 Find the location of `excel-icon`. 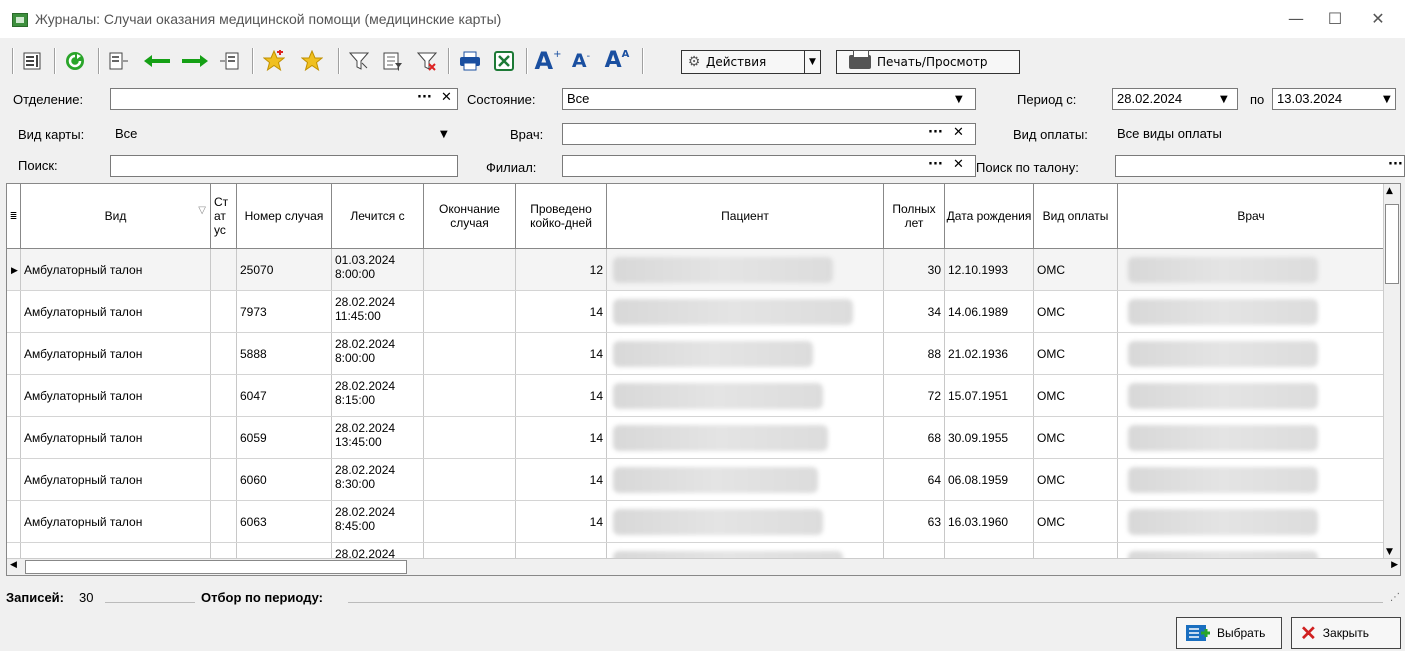

excel-icon is located at coordinates (504, 61).